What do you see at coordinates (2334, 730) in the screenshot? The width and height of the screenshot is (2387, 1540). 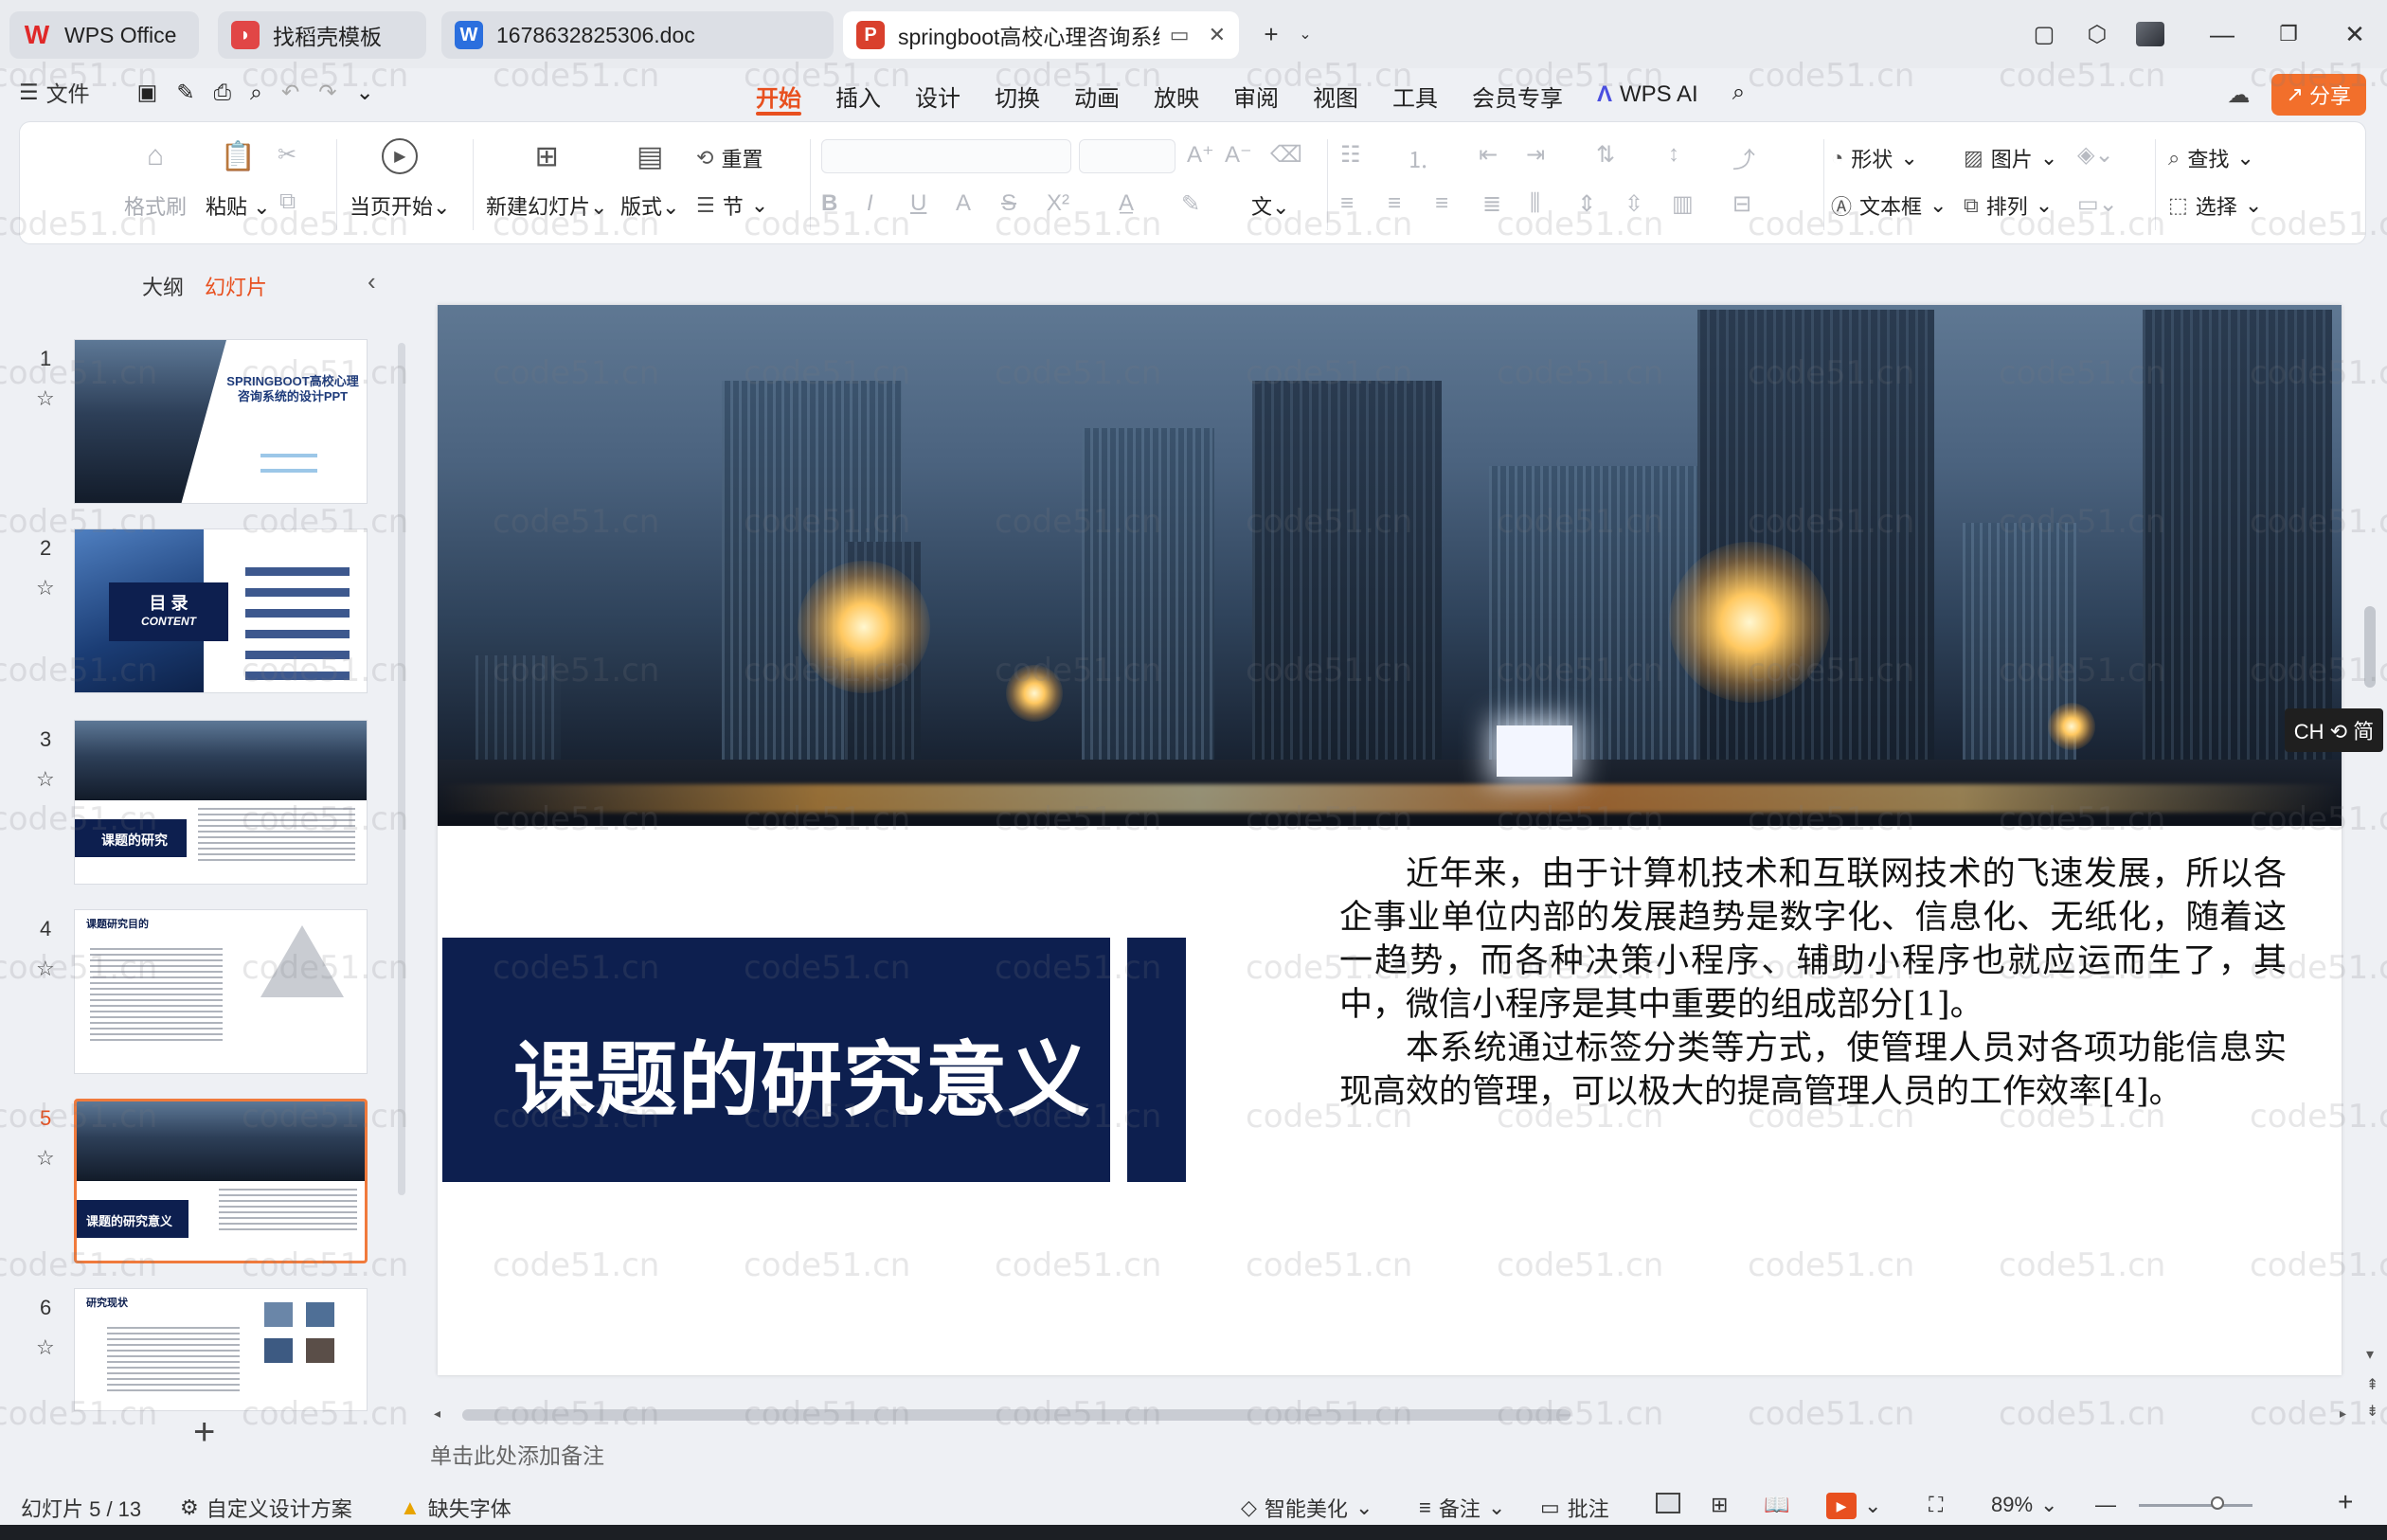 I see `input-method-indicator: CH ⟲ 简` at bounding box center [2334, 730].